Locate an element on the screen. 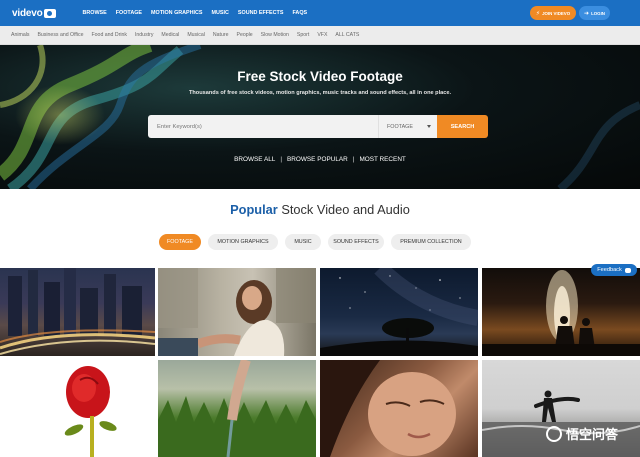  video-thumbnail-starry-tree is located at coordinates (399, 312).